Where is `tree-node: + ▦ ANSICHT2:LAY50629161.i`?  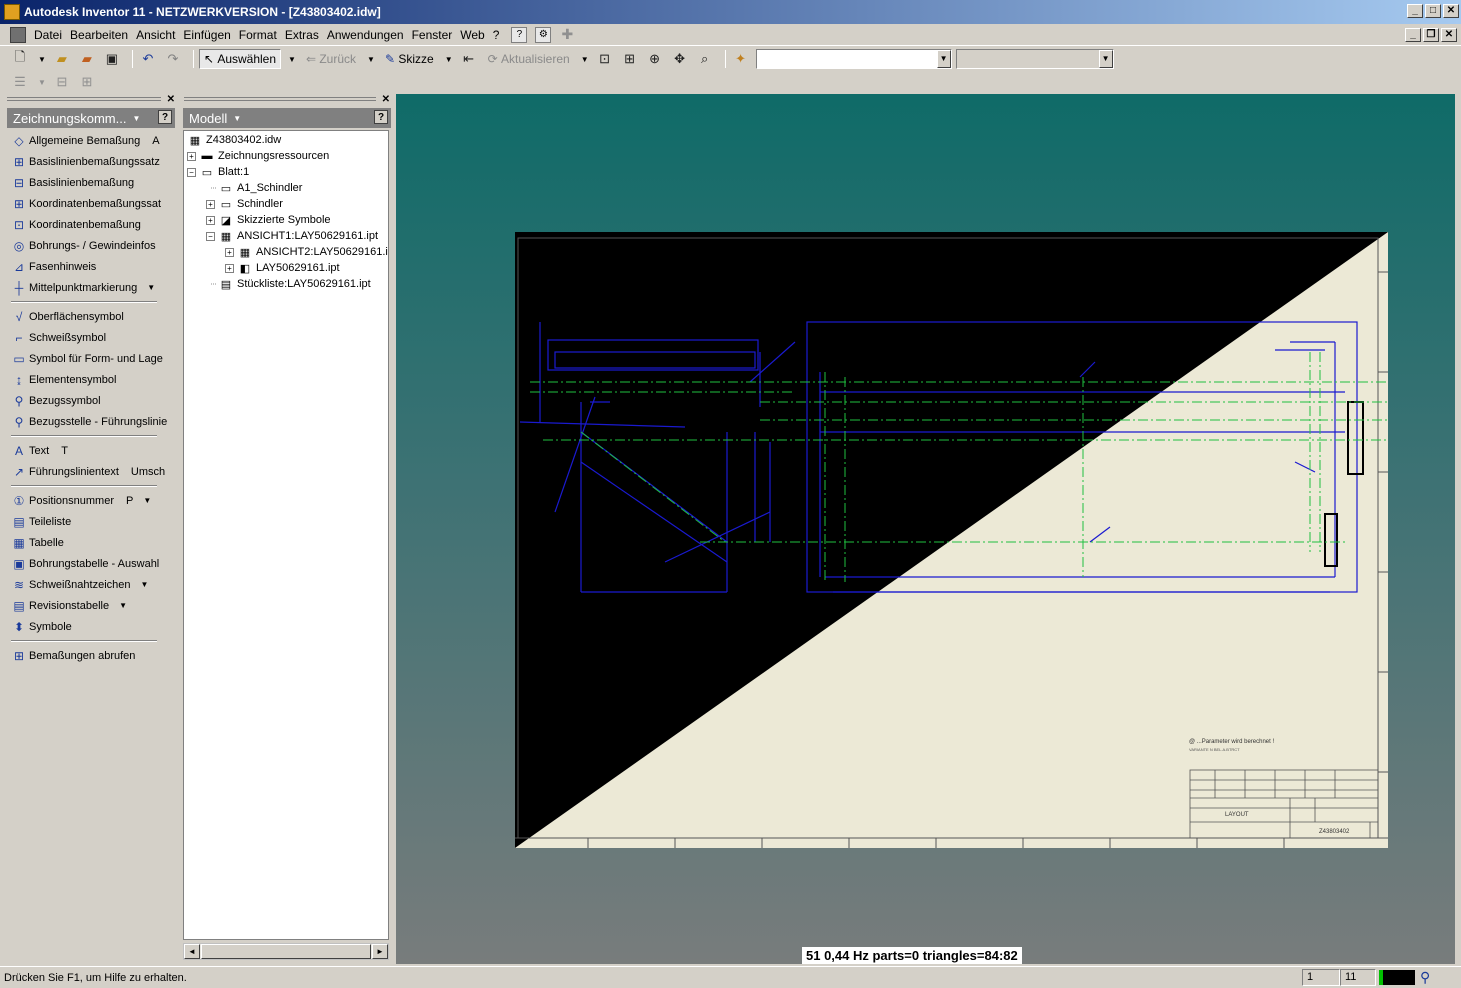 tree-node: + ▦ ANSICHT2:LAY50629161.i is located at coordinates (306, 252).